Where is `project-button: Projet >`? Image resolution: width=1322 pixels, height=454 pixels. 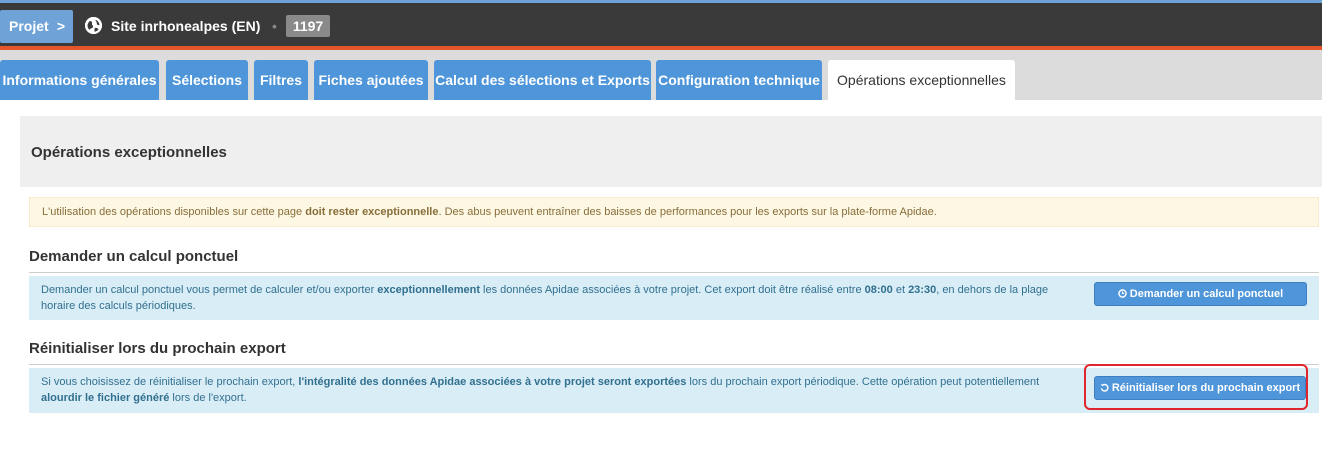 project-button: Projet > is located at coordinates (36, 26).